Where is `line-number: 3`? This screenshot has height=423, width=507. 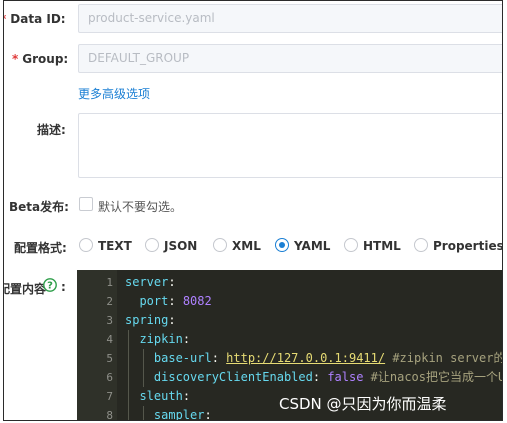 line-number: 3 is located at coordinates (109, 320).